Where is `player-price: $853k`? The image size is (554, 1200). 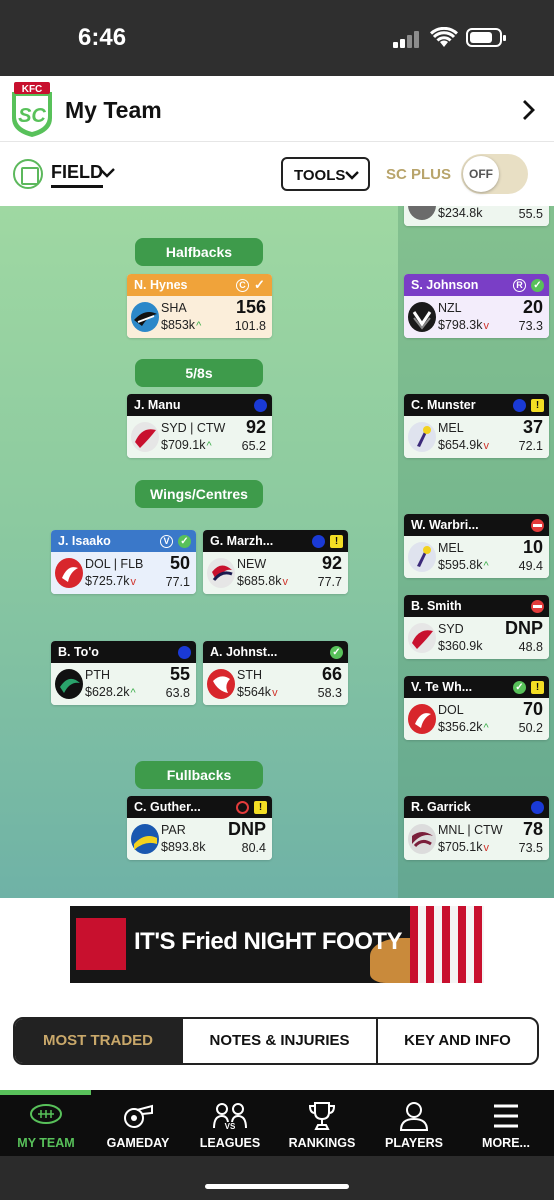
player-price: $853k is located at coordinates (178, 325).